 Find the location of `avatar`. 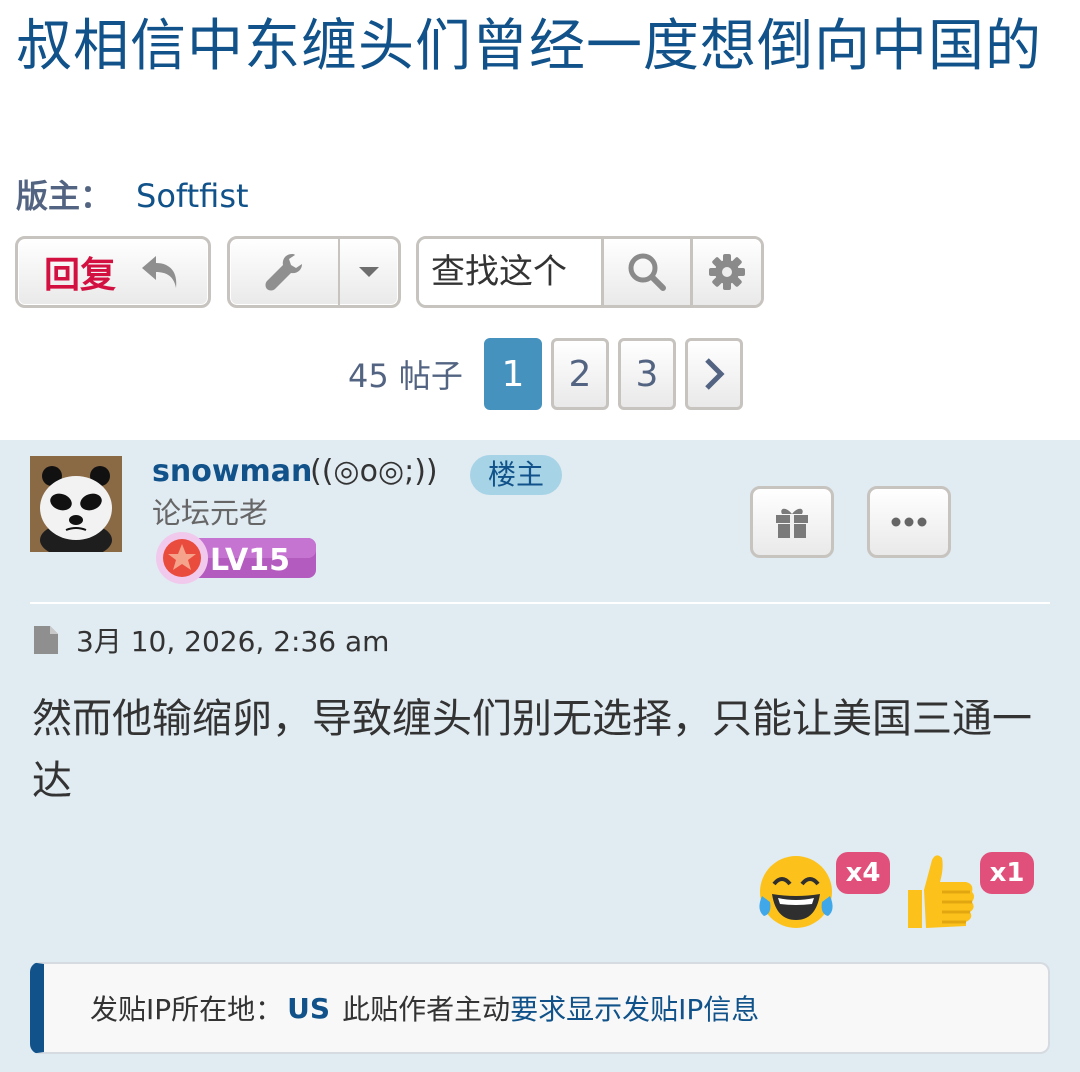

avatar is located at coordinates (76, 504).